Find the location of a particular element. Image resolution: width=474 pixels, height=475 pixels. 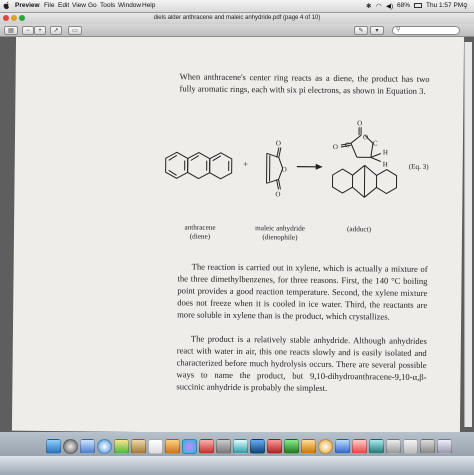

menu-tools: Tools is located at coordinates (107, 5).